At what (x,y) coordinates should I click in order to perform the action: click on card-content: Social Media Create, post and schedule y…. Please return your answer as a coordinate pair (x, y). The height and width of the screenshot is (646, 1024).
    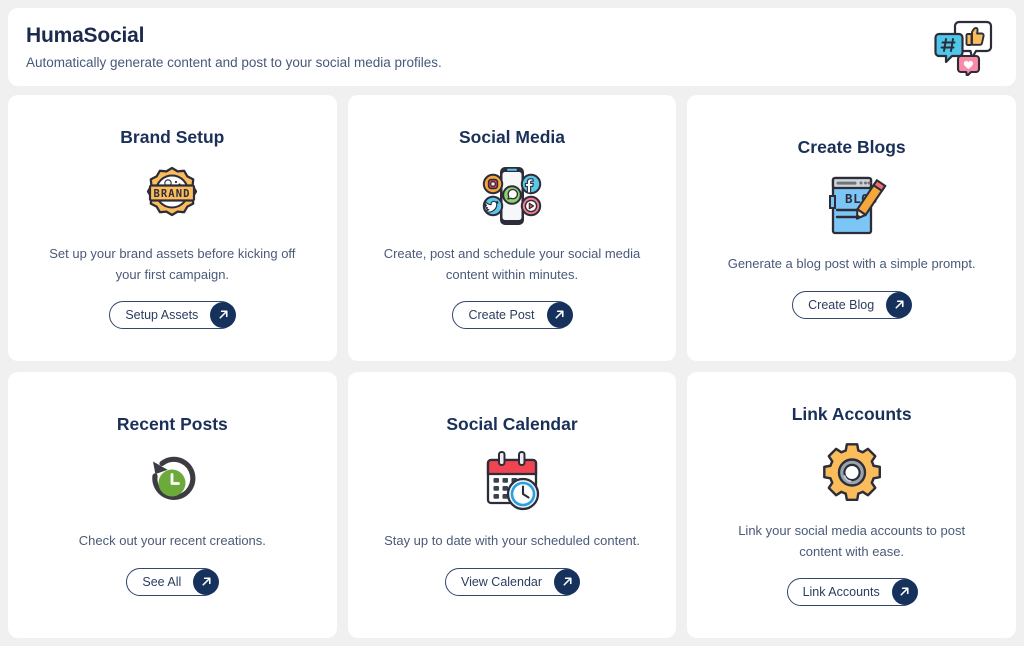
    Looking at the image, I should click on (512, 228).